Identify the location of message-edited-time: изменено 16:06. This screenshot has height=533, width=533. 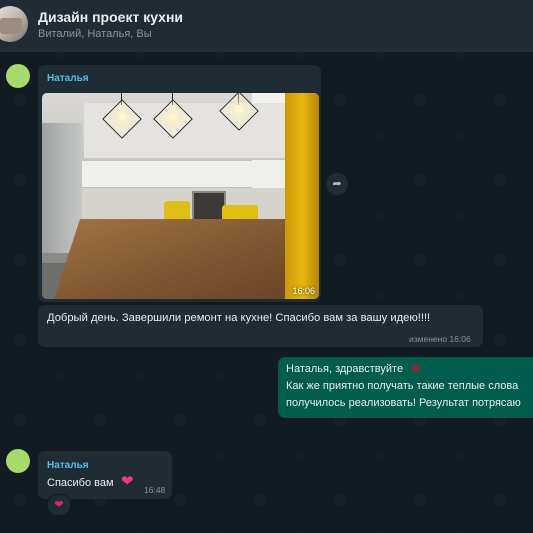
(440, 339).